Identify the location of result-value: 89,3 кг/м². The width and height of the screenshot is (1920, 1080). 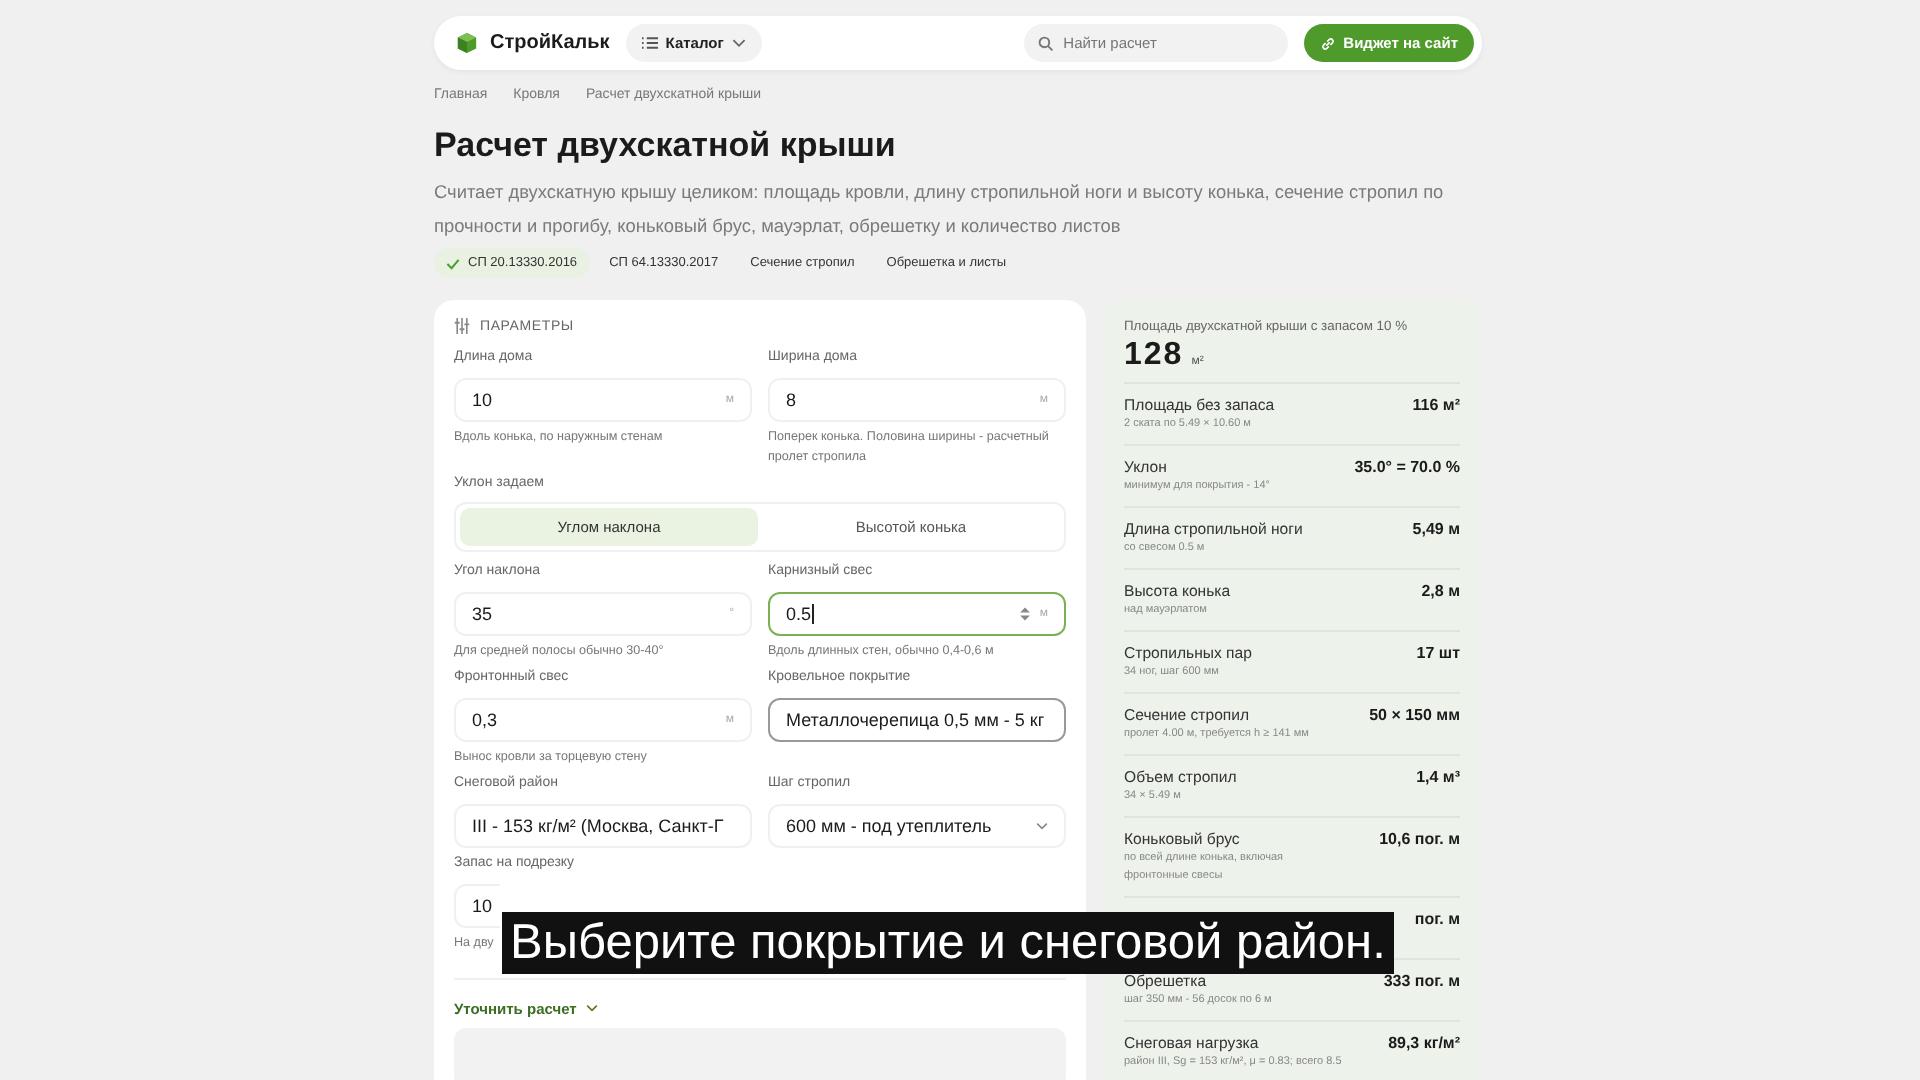
(1424, 1042).